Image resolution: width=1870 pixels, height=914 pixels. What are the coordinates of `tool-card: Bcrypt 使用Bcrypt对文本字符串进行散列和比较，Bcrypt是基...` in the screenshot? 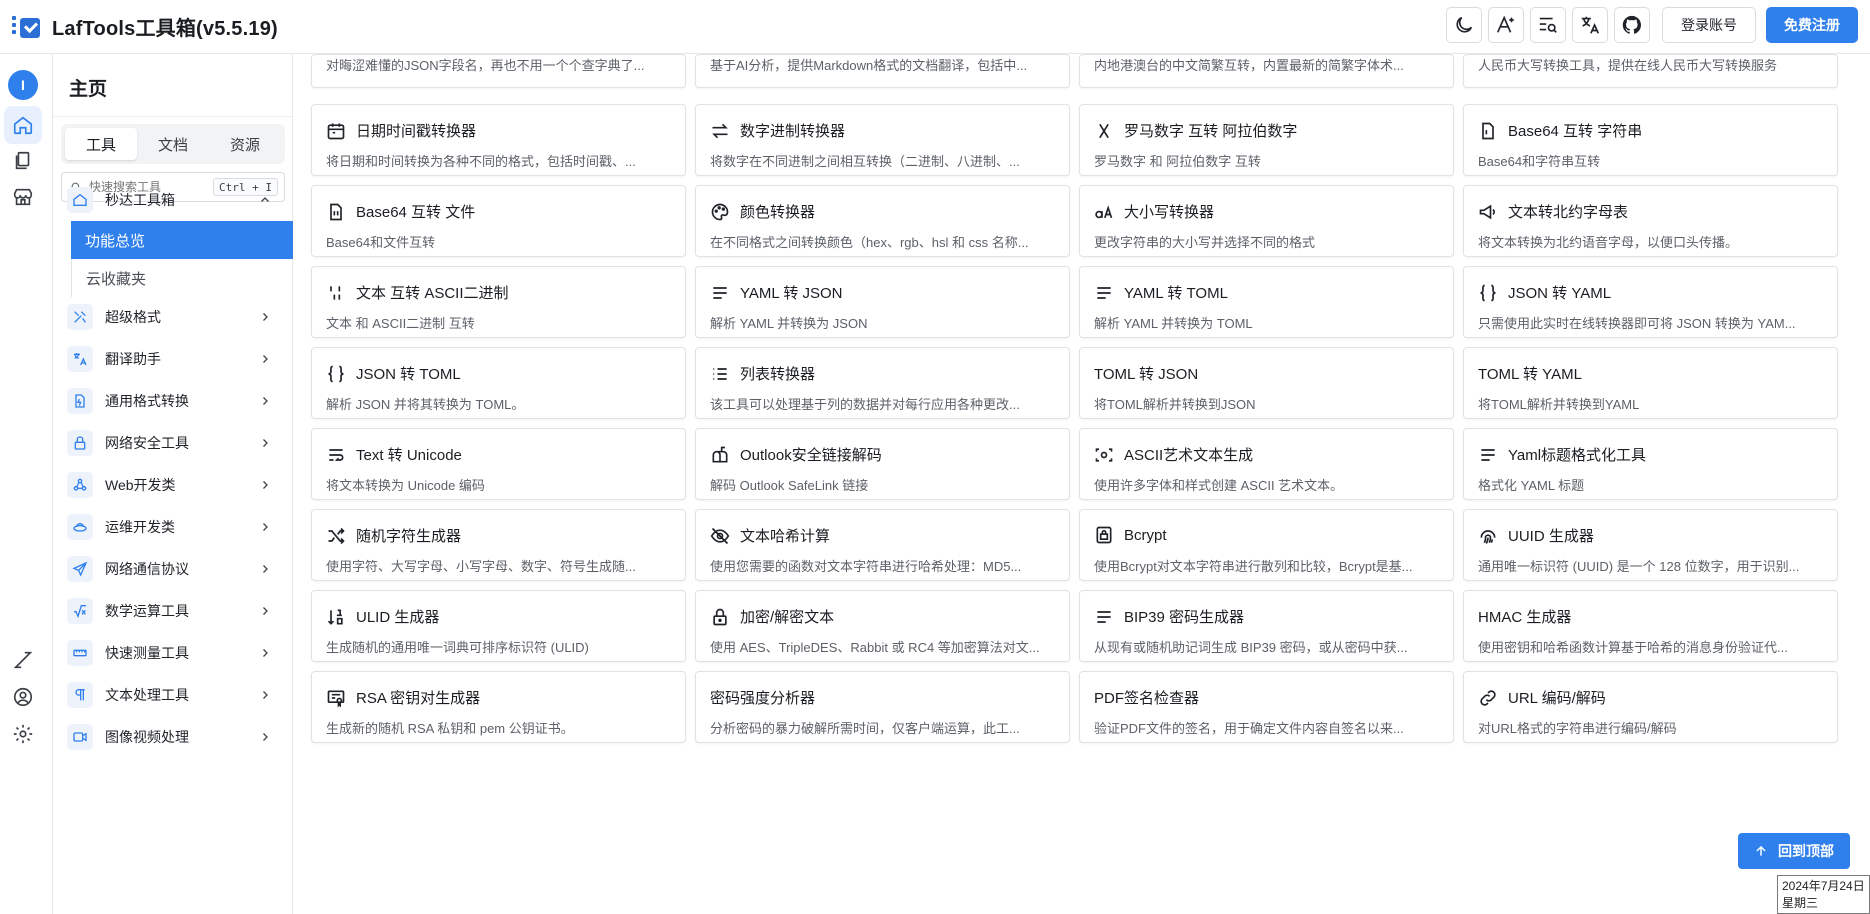 It's located at (1266, 545).